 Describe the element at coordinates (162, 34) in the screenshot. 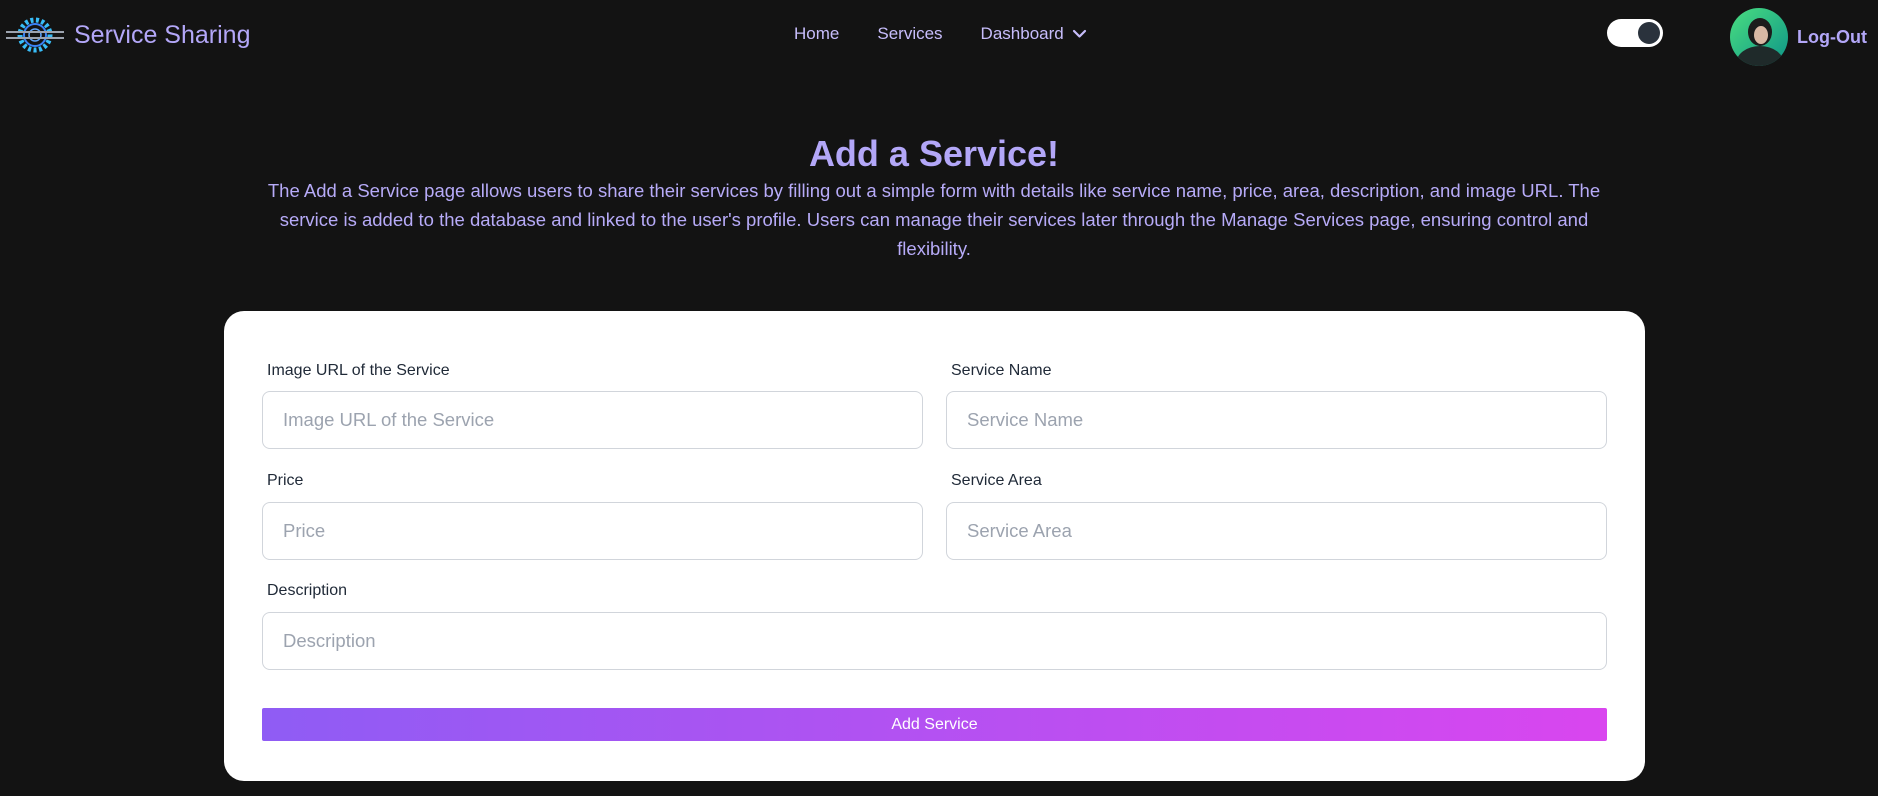

I see `brand-name: Service Sharing` at that location.